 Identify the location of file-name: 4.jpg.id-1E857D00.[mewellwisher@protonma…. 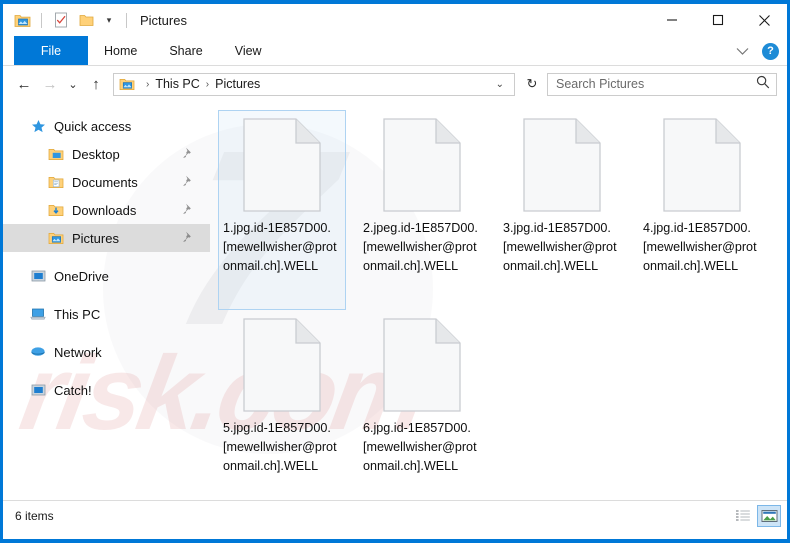
(700, 247).